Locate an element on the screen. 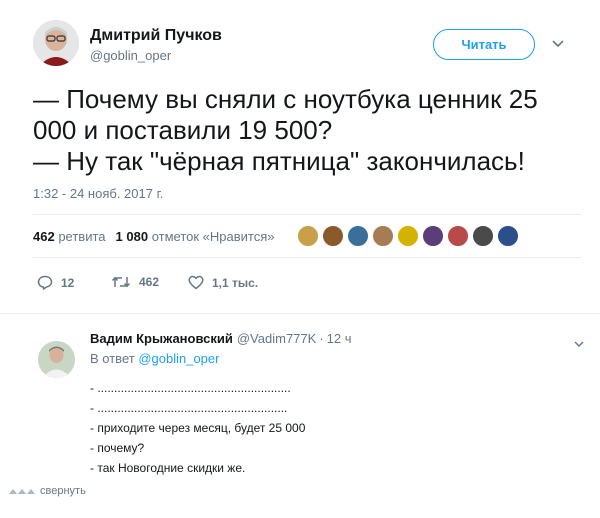  reply-button: 12 is located at coordinates (55, 282).